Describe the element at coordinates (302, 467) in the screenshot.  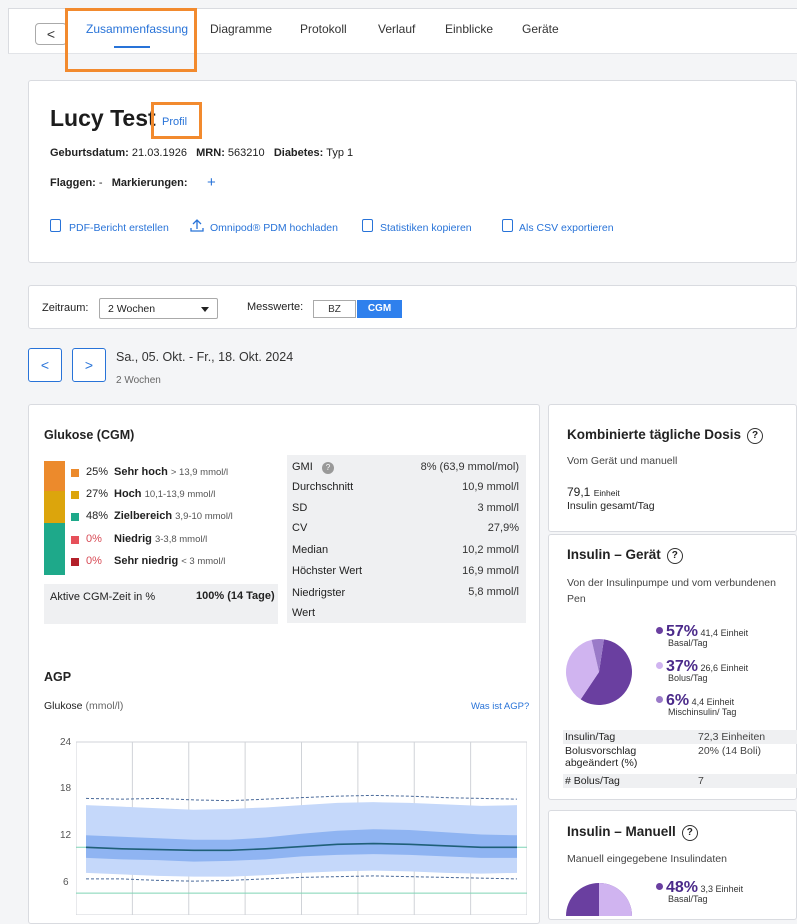
I see `stat-label: GMI` at that location.